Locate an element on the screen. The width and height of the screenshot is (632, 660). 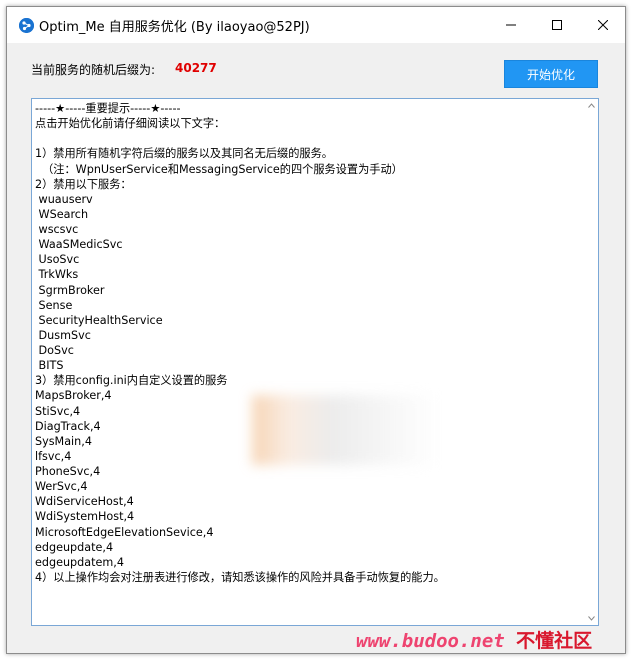
minimize-button is located at coordinates (511, 25).